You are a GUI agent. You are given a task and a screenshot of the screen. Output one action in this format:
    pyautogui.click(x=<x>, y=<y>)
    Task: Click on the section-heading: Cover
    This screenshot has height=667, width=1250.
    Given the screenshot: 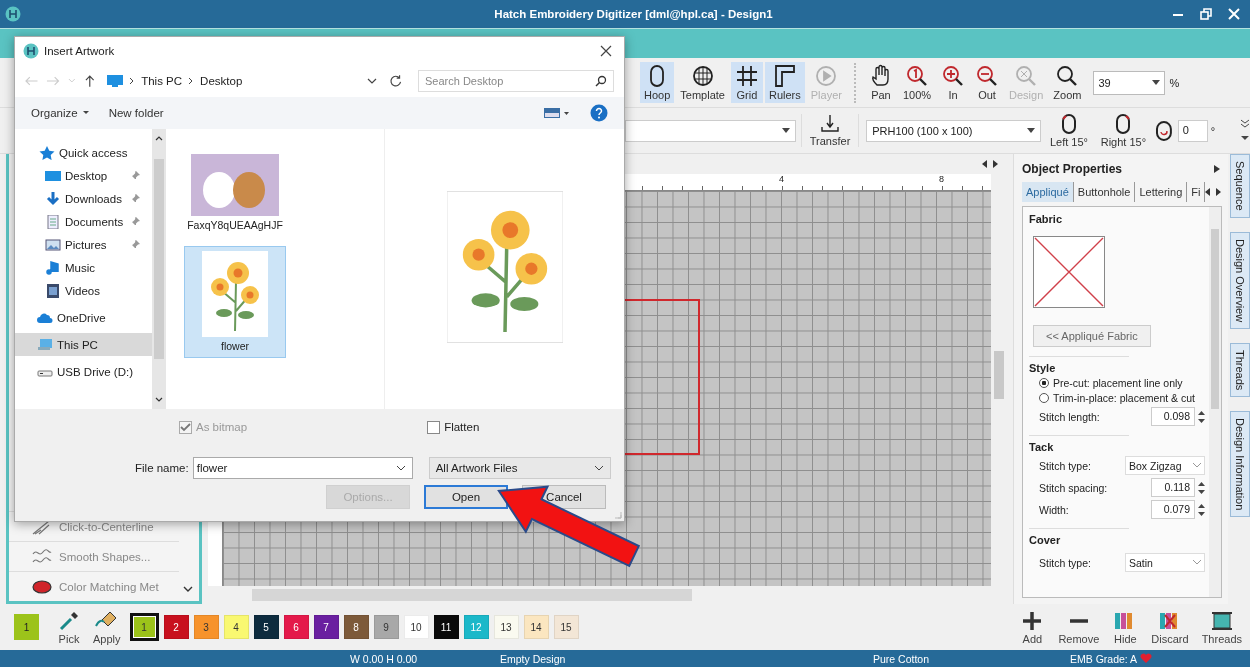 What is the action you would take?
    pyautogui.click(x=1045, y=540)
    